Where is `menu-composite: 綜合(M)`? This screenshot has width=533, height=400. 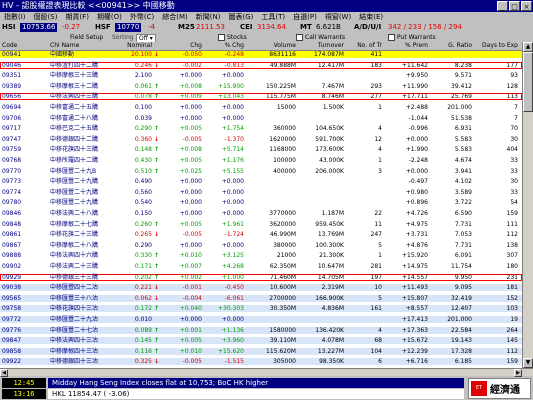 menu-composite: 綜合(M) is located at coordinates (175, 17).